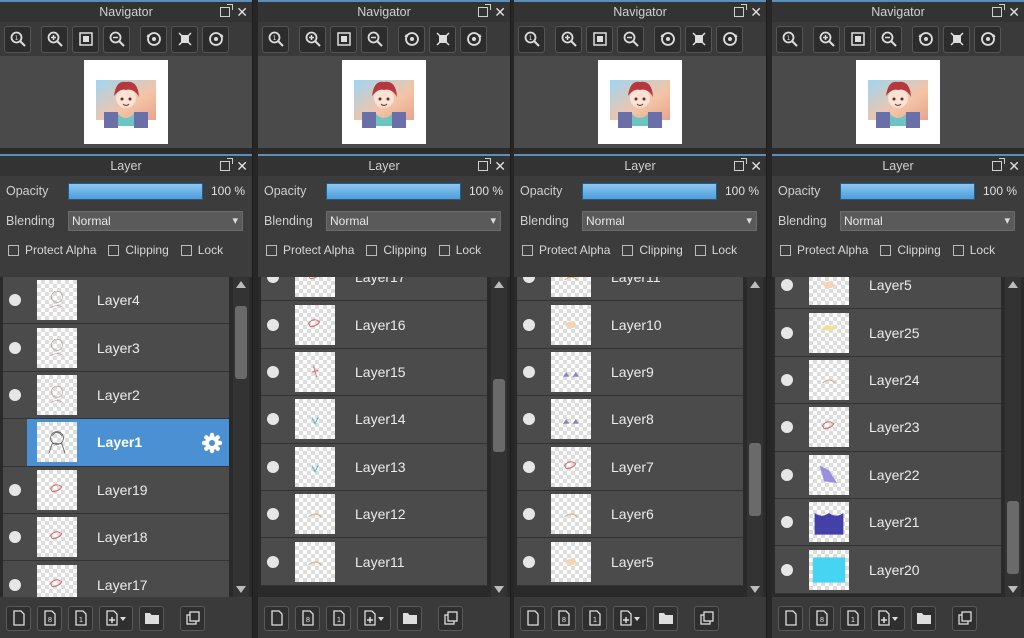 This screenshot has height=638, width=1024. Describe the element at coordinates (374, 325) in the screenshot. I see `layer-row: Layer16` at that location.